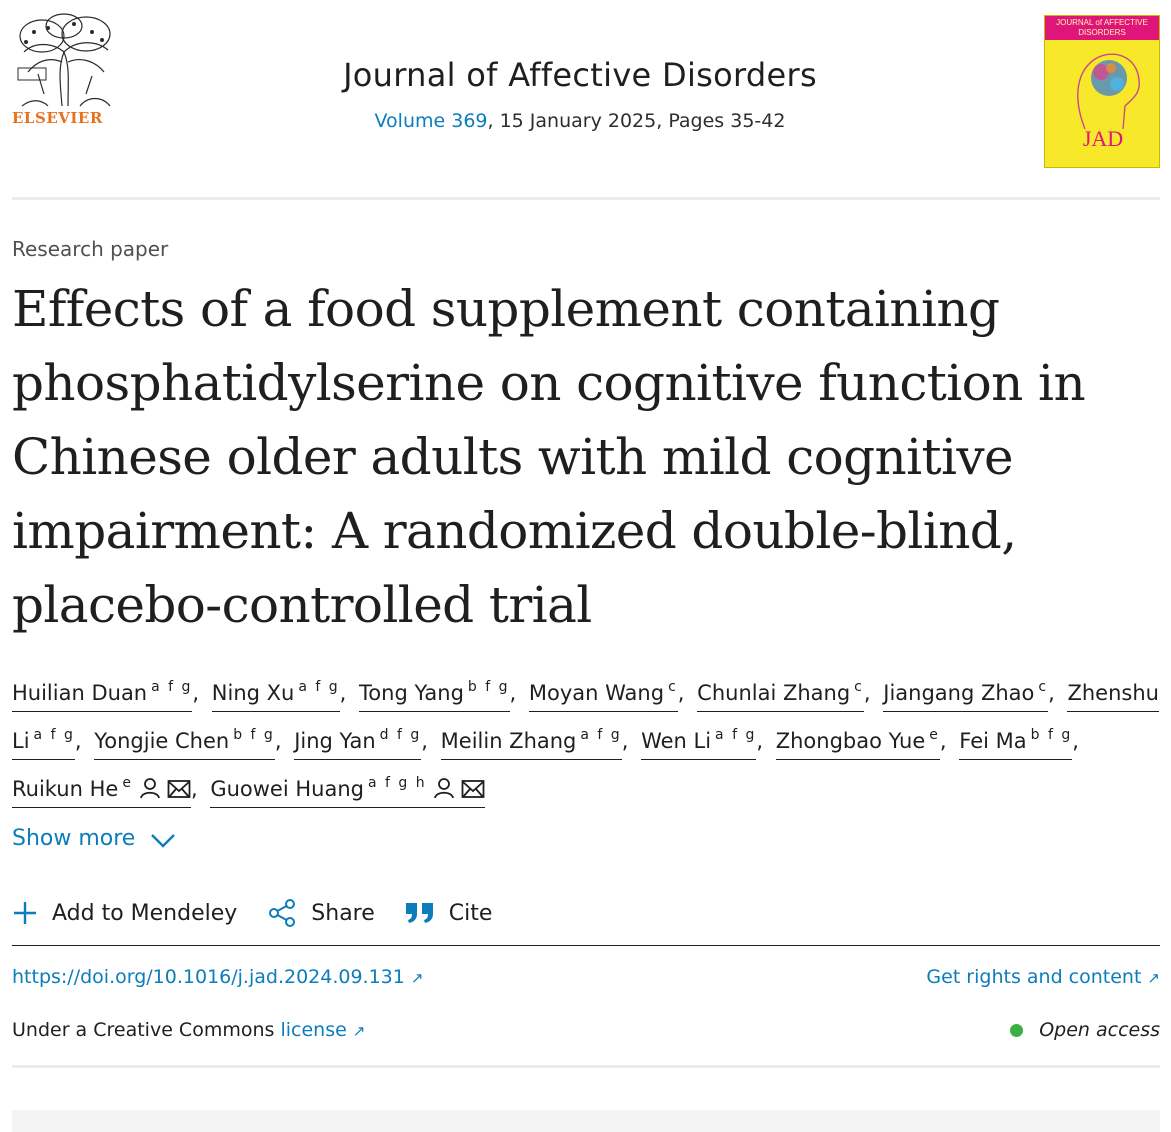  I want to click on rights-and-content-link: Get rights and content ↗, so click(1043, 977).